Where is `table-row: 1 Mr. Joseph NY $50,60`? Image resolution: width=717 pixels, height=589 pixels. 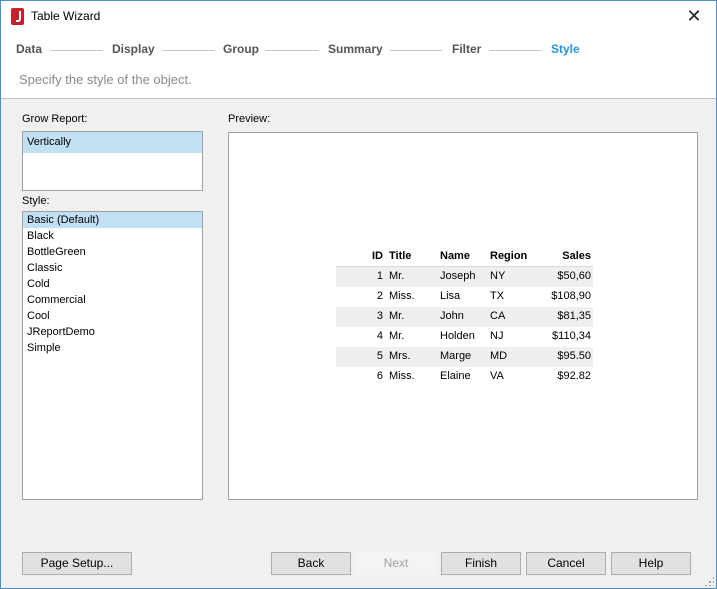 table-row: 1 Mr. Joseph NY $50,60 is located at coordinates (464, 277).